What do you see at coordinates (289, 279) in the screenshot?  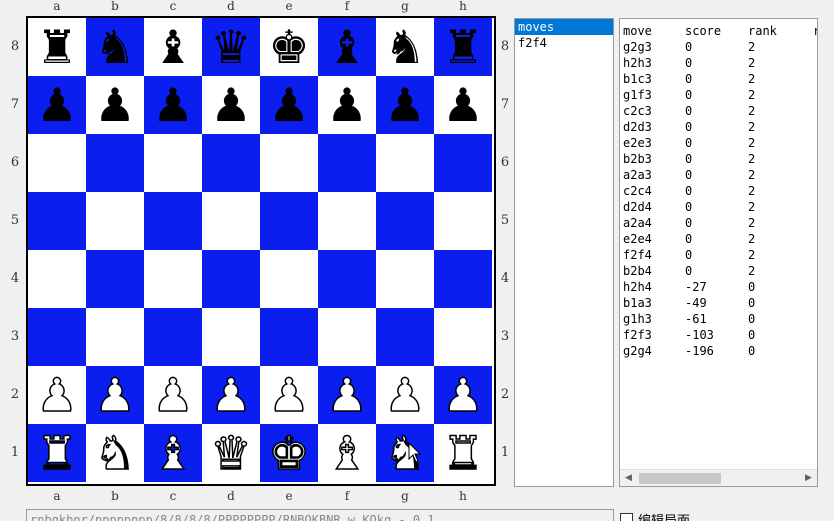 I see `square-e4` at bounding box center [289, 279].